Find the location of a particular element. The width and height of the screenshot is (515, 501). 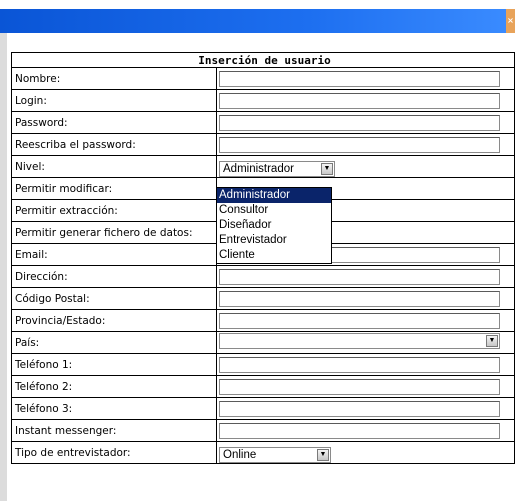

form-row-direccion: Dirección: is located at coordinates (263, 276).